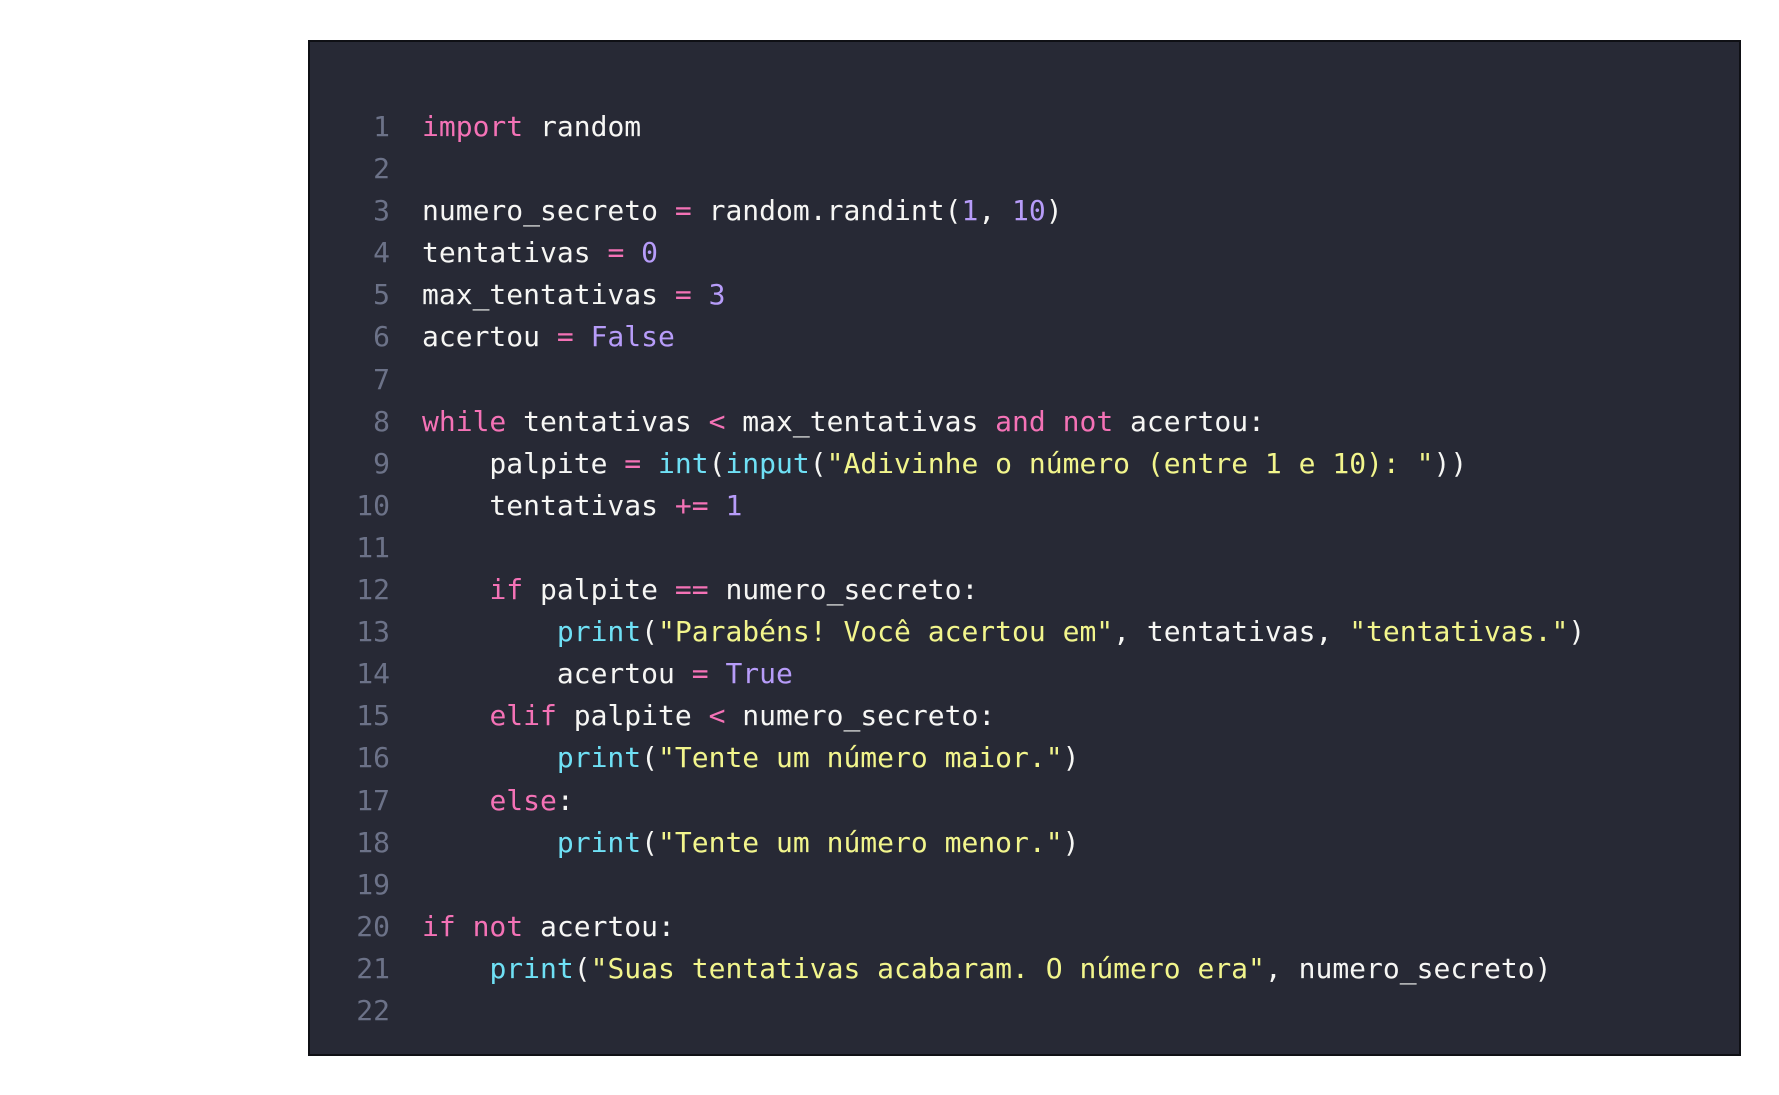 Image resolution: width=1779 pixels, height=1095 pixels. What do you see at coordinates (927, 968) in the screenshot?
I see `code-token-str: "Suas tentativas acabaram. O número era"` at bounding box center [927, 968].